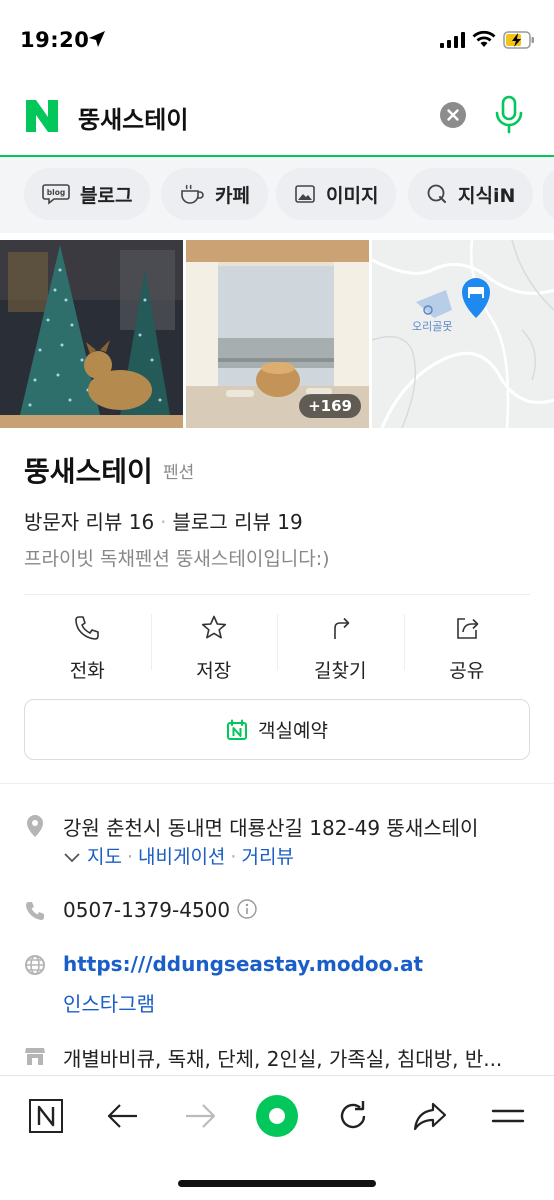 The image size is (554, 1200). Describe the element at coordinates (340, 630) in the screenshot. I see `directions-icon` at that location.